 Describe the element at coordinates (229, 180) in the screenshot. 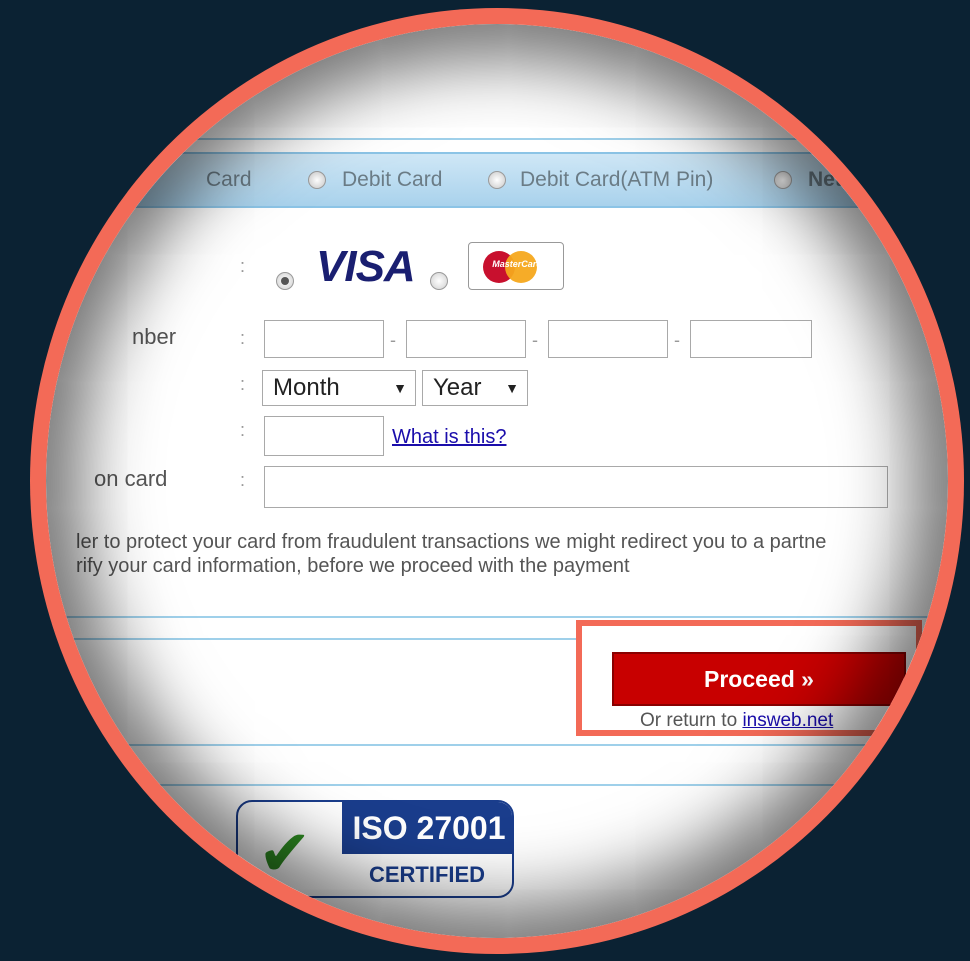

I see `tab-credit-card: Card` at that location.